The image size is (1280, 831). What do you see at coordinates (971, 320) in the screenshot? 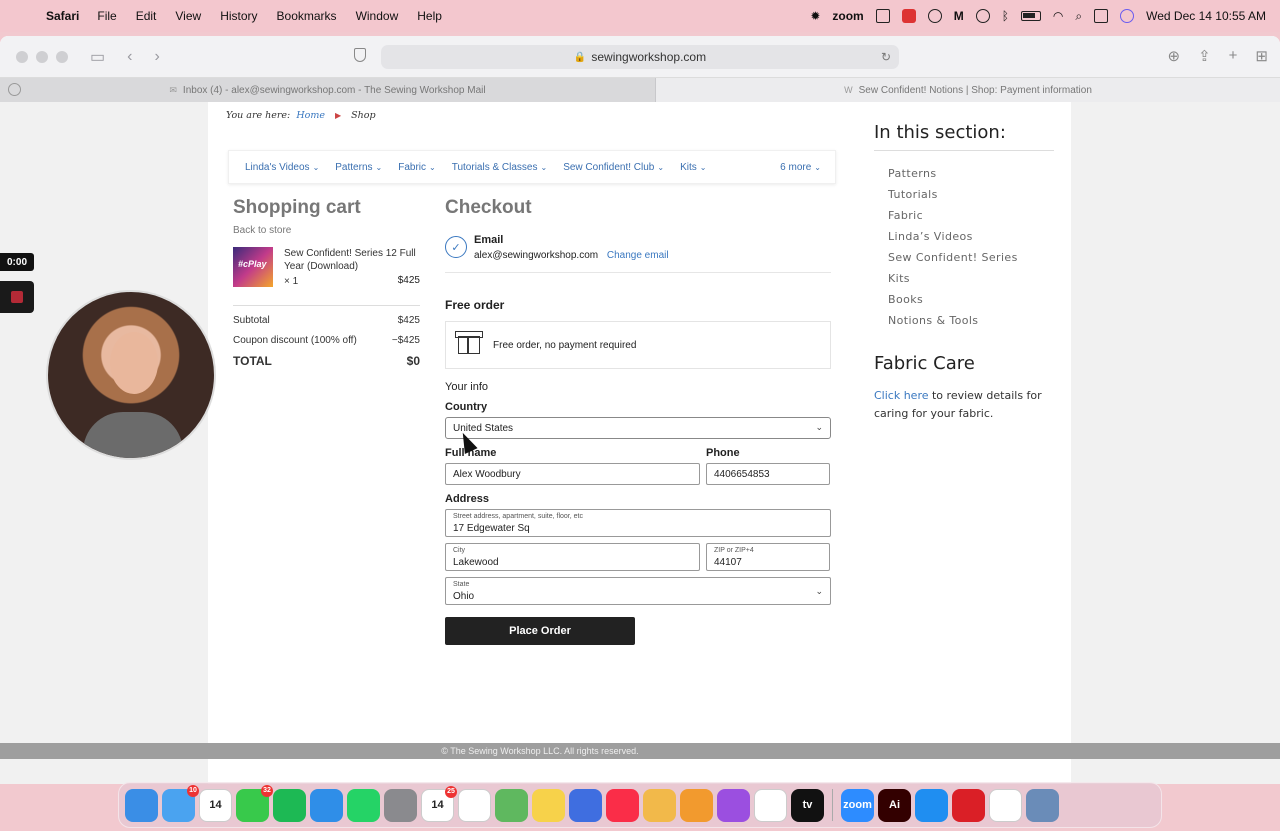
I see `sidebar-item-notions-tools: Notions & Tools` at bounding box center [971, 320].